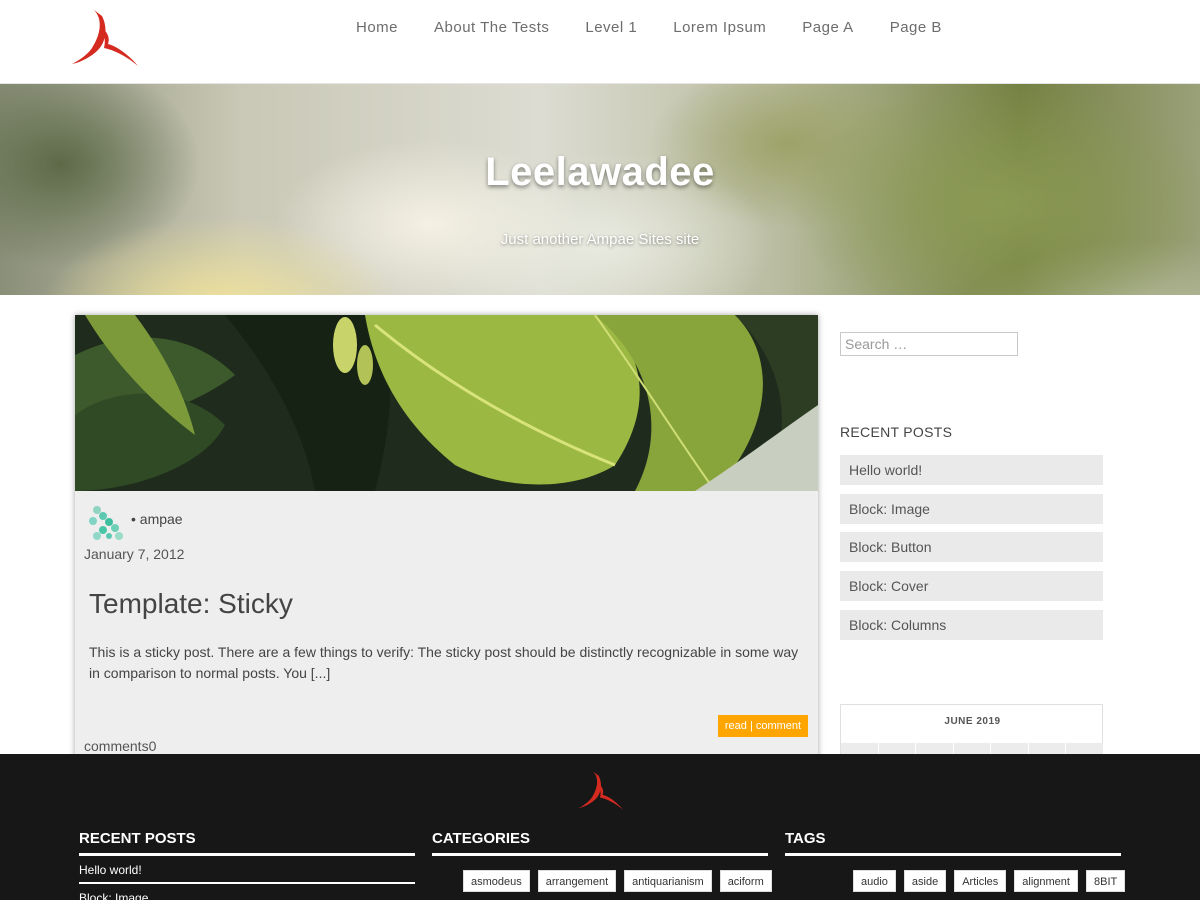 The image size is (1200, 910). I want to click on post-author-row: • ampae, so click(136, 523).